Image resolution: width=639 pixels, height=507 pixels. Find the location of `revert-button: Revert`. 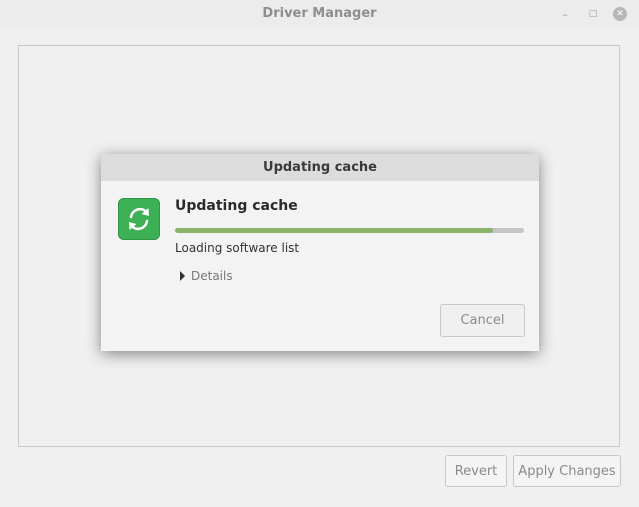

revert-button: Revert is located at coordinates (476, 471).